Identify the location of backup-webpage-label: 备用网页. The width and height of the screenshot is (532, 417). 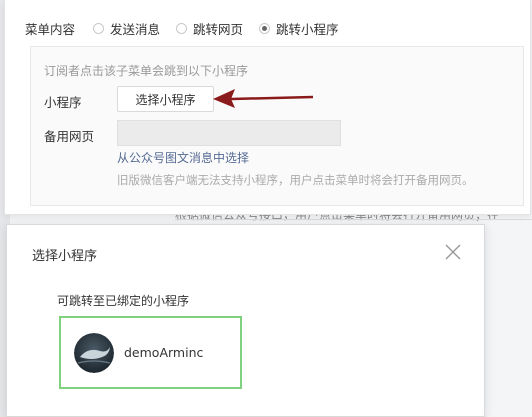
(69, 136).